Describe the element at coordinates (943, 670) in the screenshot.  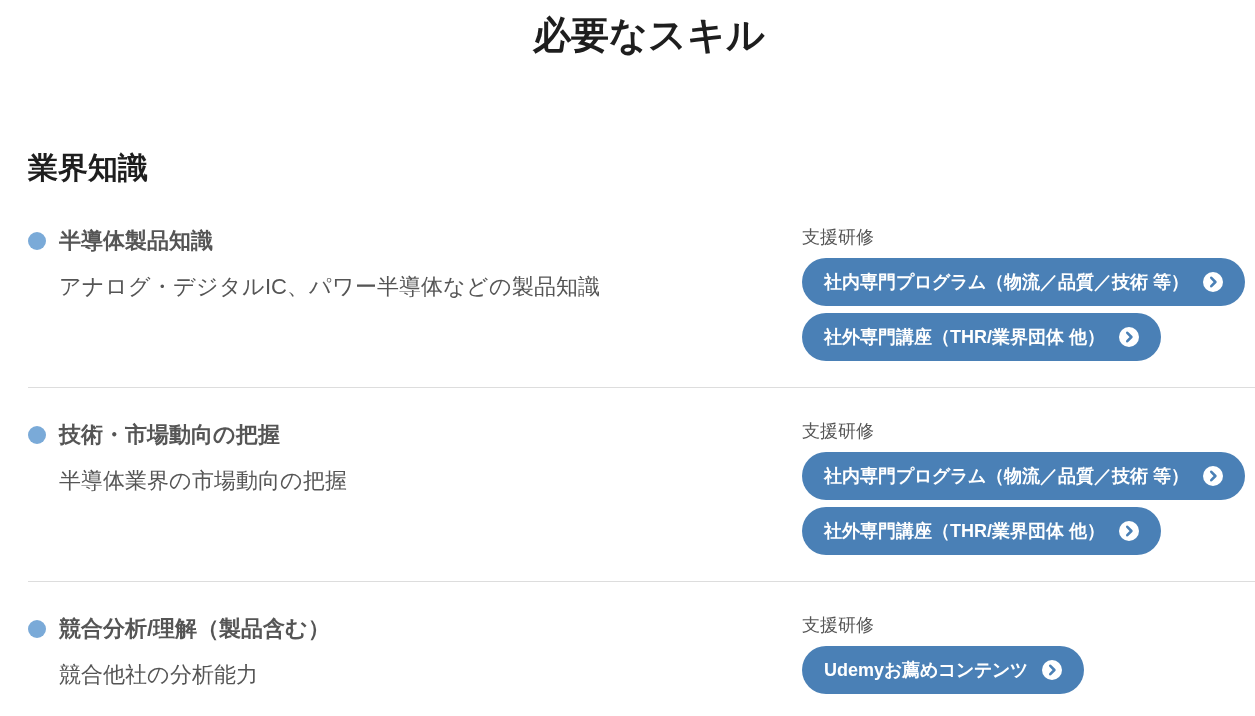
I see `training-button: Udemyお薦めコンテンツ` at that location.